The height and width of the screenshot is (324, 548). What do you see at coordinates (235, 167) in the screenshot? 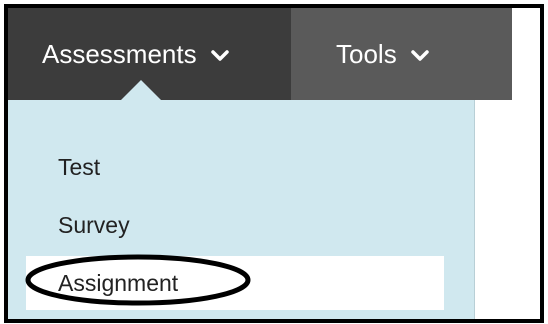
I see `menu-item-test: Test` at bounding box center [235, 167].